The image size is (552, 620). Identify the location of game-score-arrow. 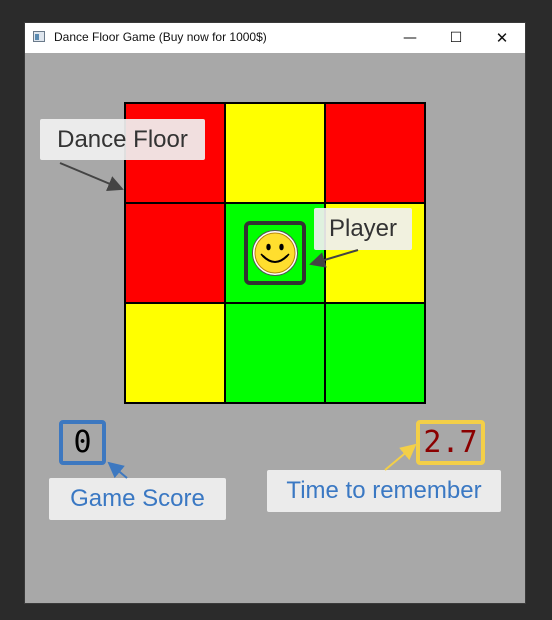
(117, 470).